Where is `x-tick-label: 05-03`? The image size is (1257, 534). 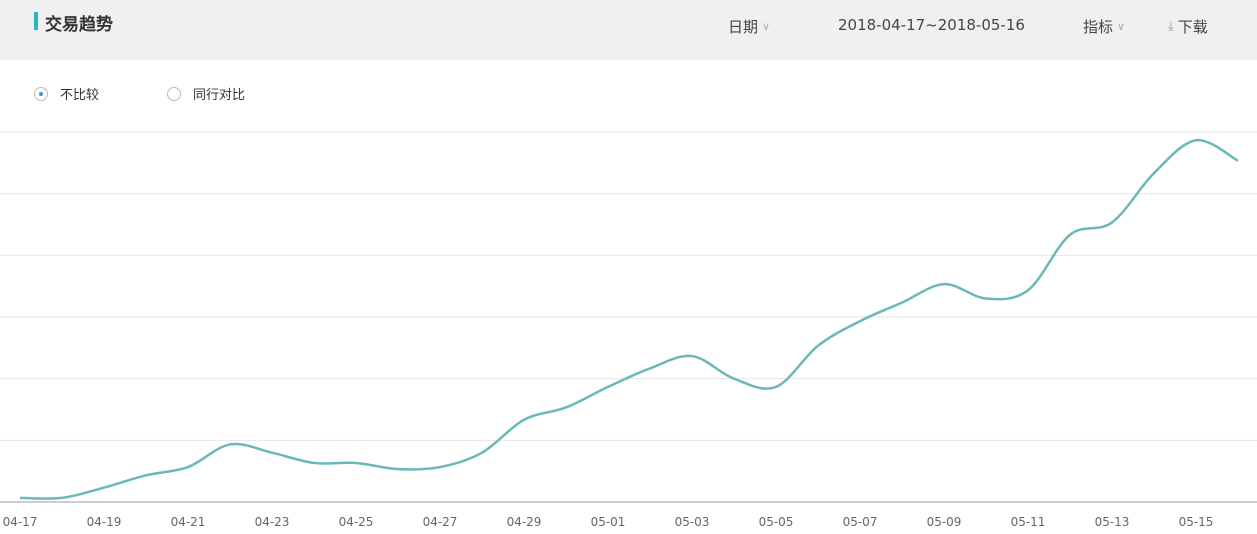
x-tick-label: 05-03 is located at coordinates (692, 522).